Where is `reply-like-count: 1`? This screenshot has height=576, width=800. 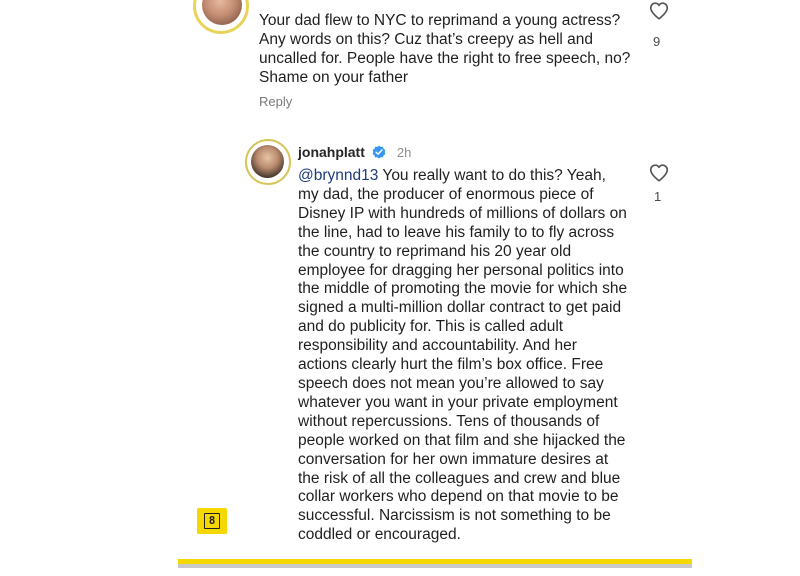
reply-like-count: 1 is located at coordinates (658, 196).